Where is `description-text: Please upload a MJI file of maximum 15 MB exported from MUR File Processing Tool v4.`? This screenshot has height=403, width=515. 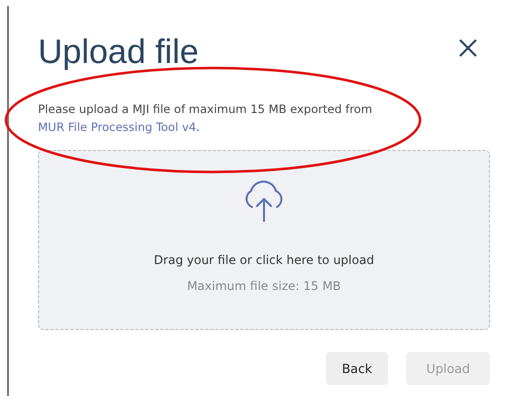 description-text: Please upload a MJI file of maximum 15 MB exported from MUR File Processing Tool v4. is located at coordinates (206, 118).